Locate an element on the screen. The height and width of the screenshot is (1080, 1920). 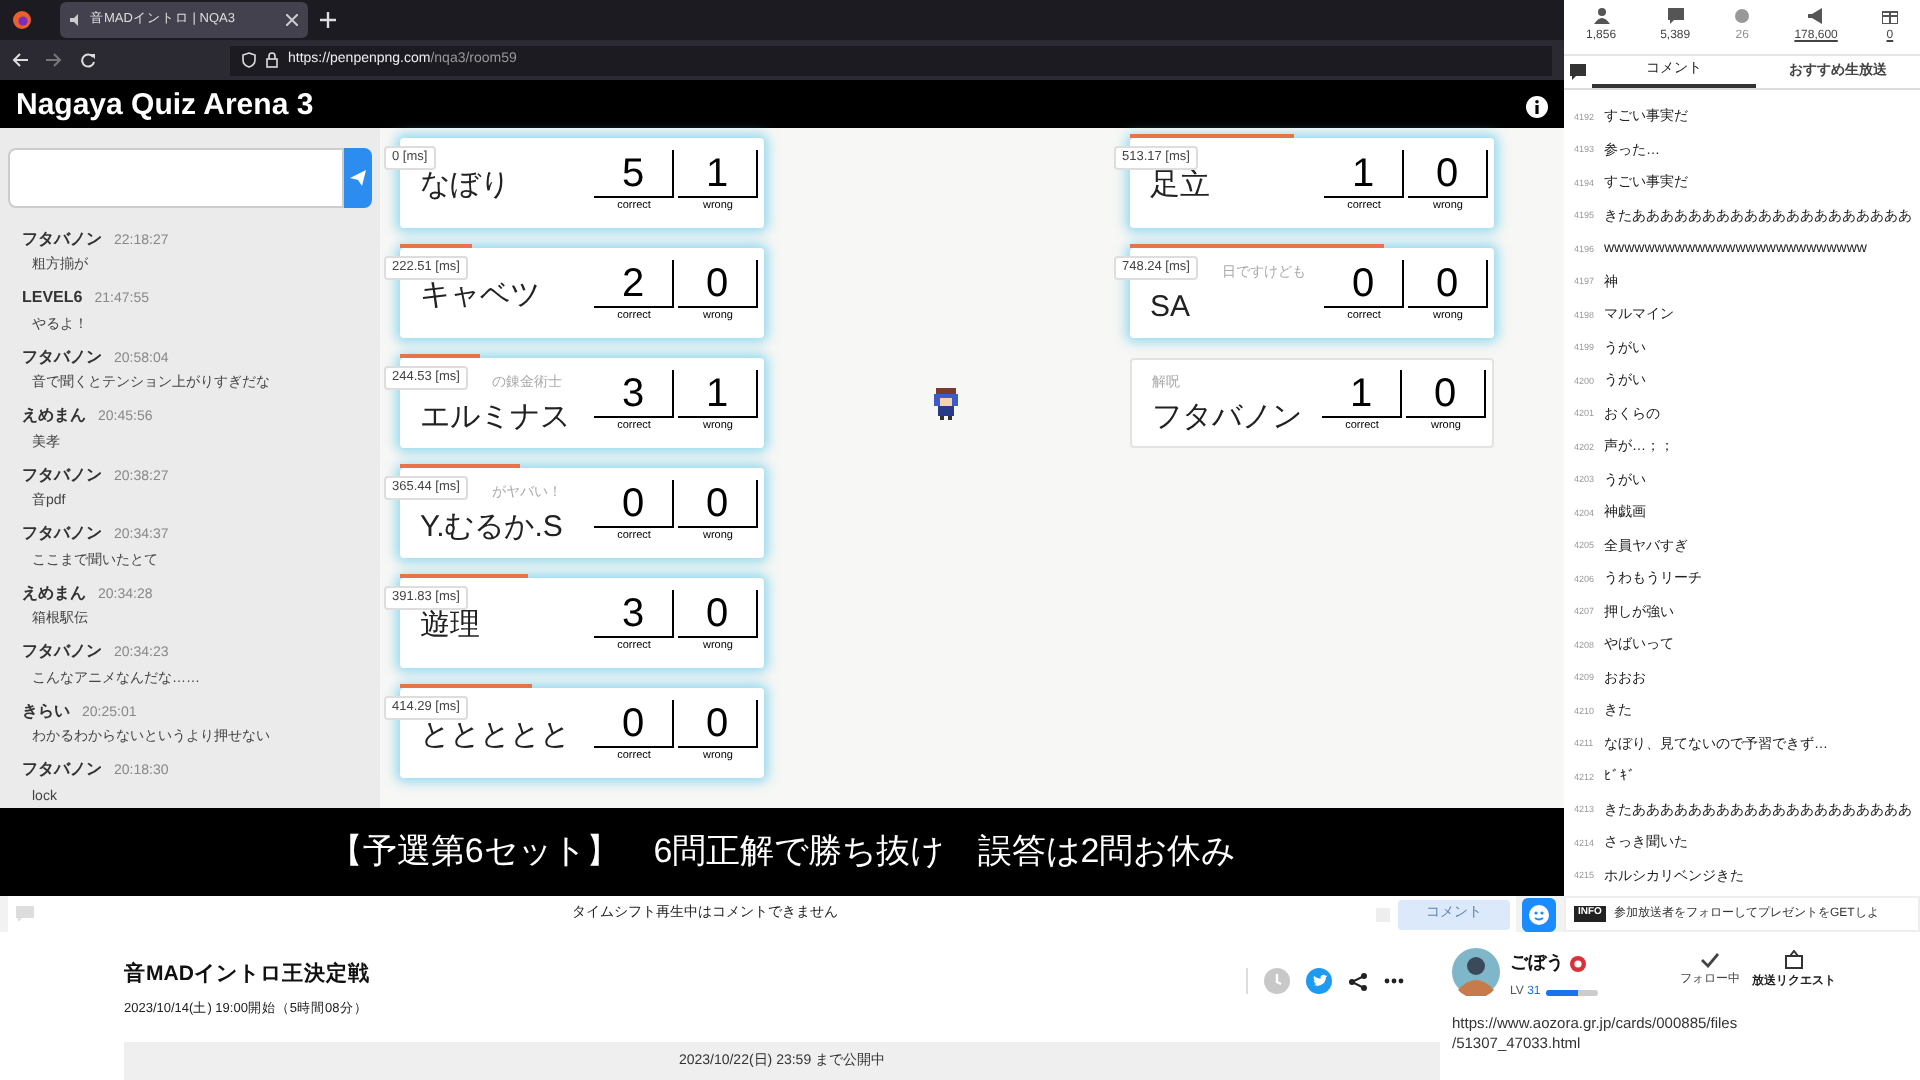
info-icon is located at coordinates (1537, 106).